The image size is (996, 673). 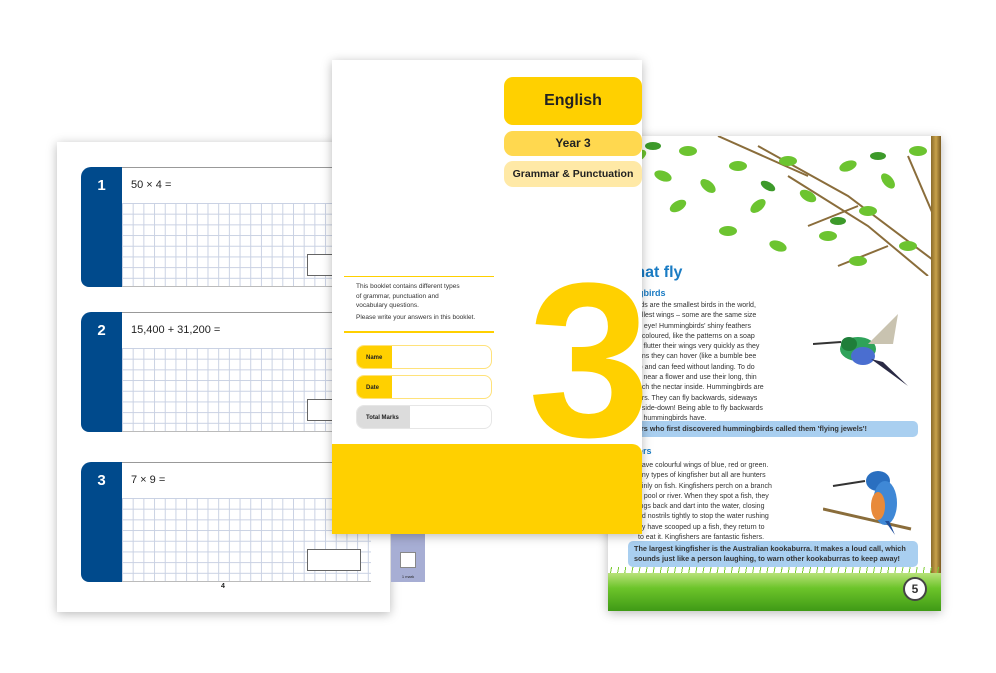 I want to click on hummingbird-image, so click(x=860, y=350).